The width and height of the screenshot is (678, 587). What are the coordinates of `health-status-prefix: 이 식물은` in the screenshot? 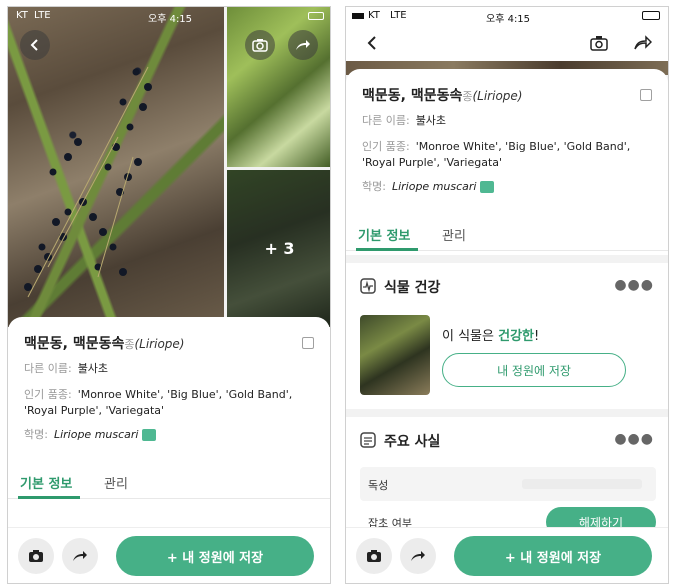 It's located at (470, 336).